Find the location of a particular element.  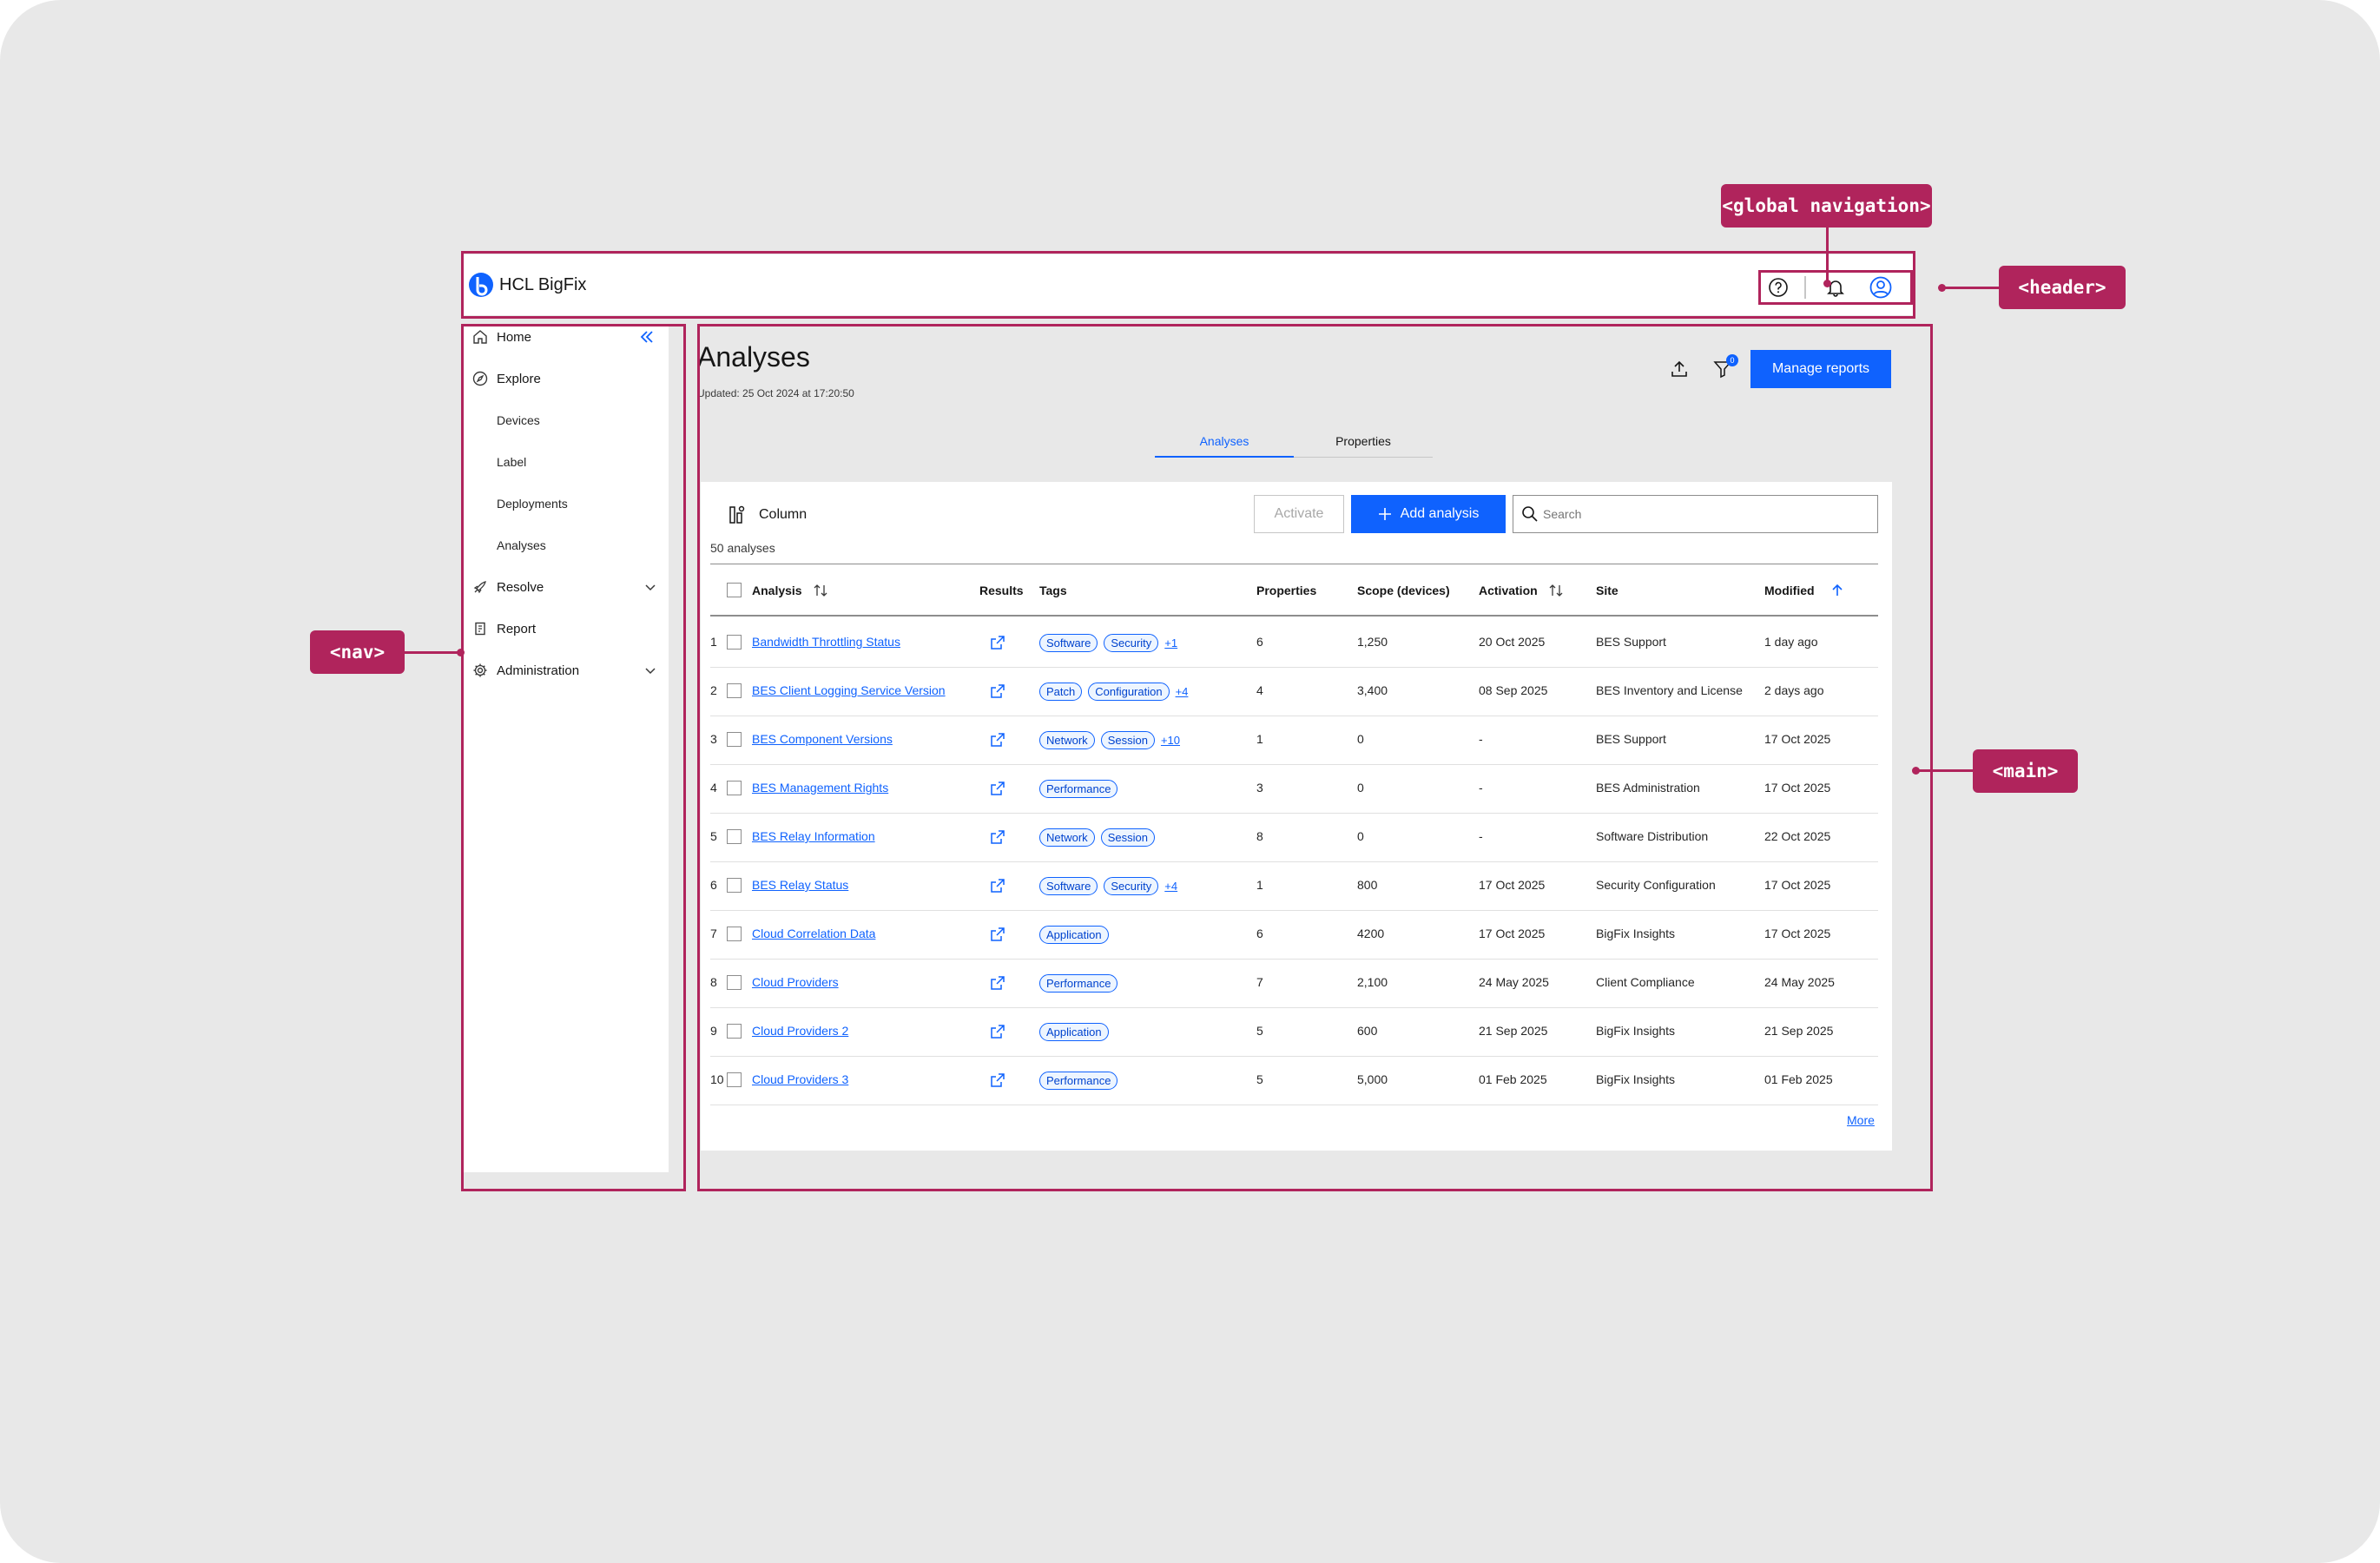

nav-item-home: Home is located at coordinates (566, 337).